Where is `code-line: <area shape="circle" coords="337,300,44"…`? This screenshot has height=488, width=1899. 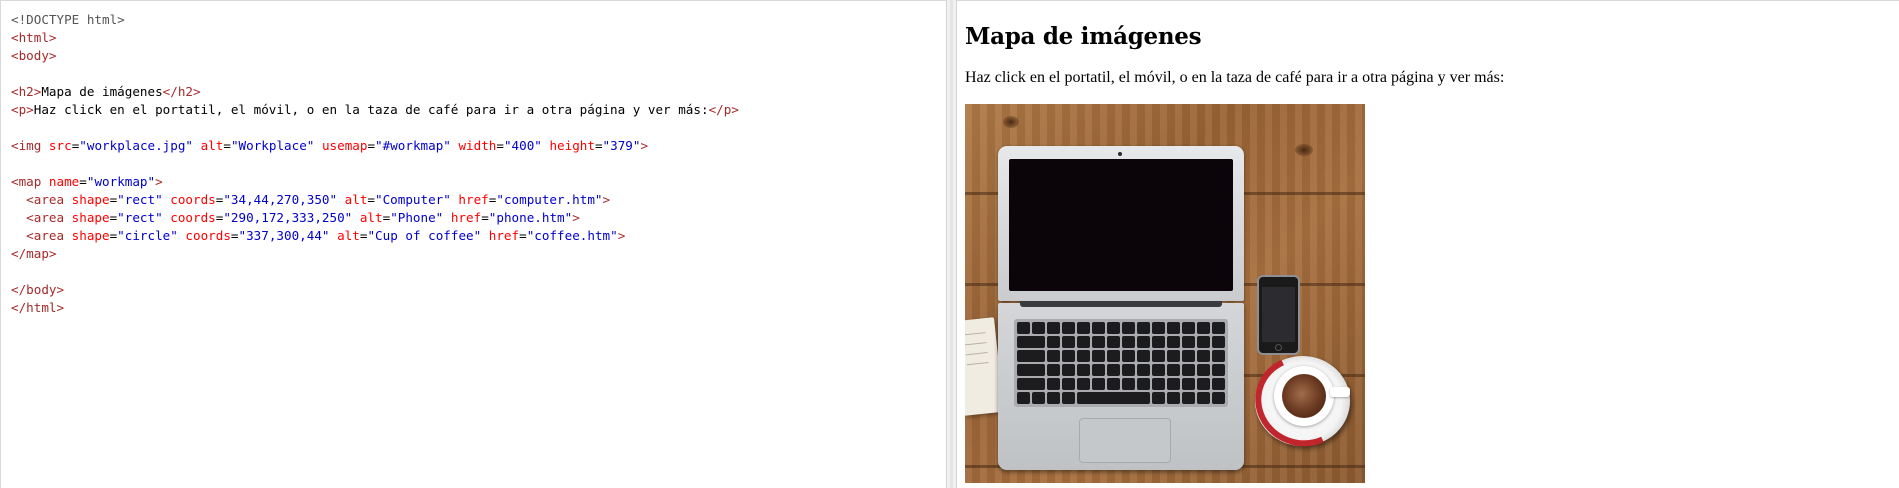 code-line: <area shape="circle" coords="337,300,44"… is located at coordinates (475, 236).